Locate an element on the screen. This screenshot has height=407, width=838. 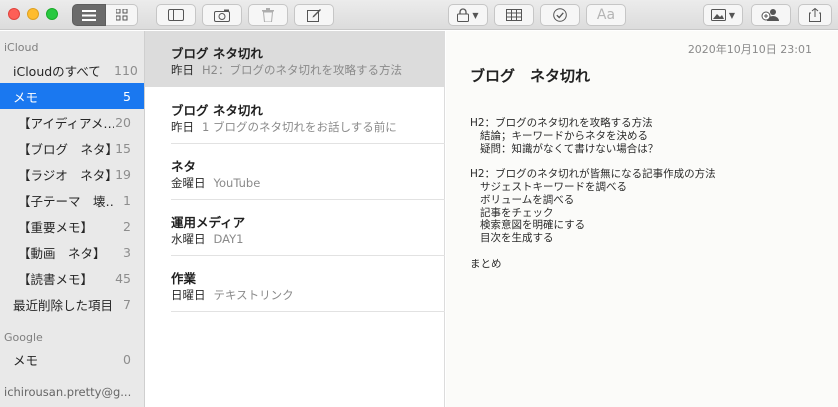
list-item: ブログ ネタ切れ 昨日 H2：ブログのネタ切れを攻略する方法 is located at coordinates (295, 59).